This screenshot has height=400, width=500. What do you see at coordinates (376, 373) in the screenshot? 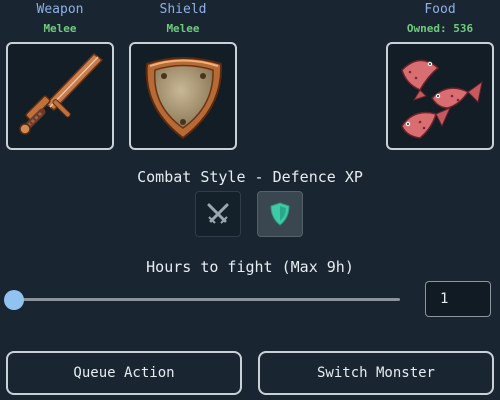
I see `switch-monster-button: Switch Monster` at bounding box center [376, 373].